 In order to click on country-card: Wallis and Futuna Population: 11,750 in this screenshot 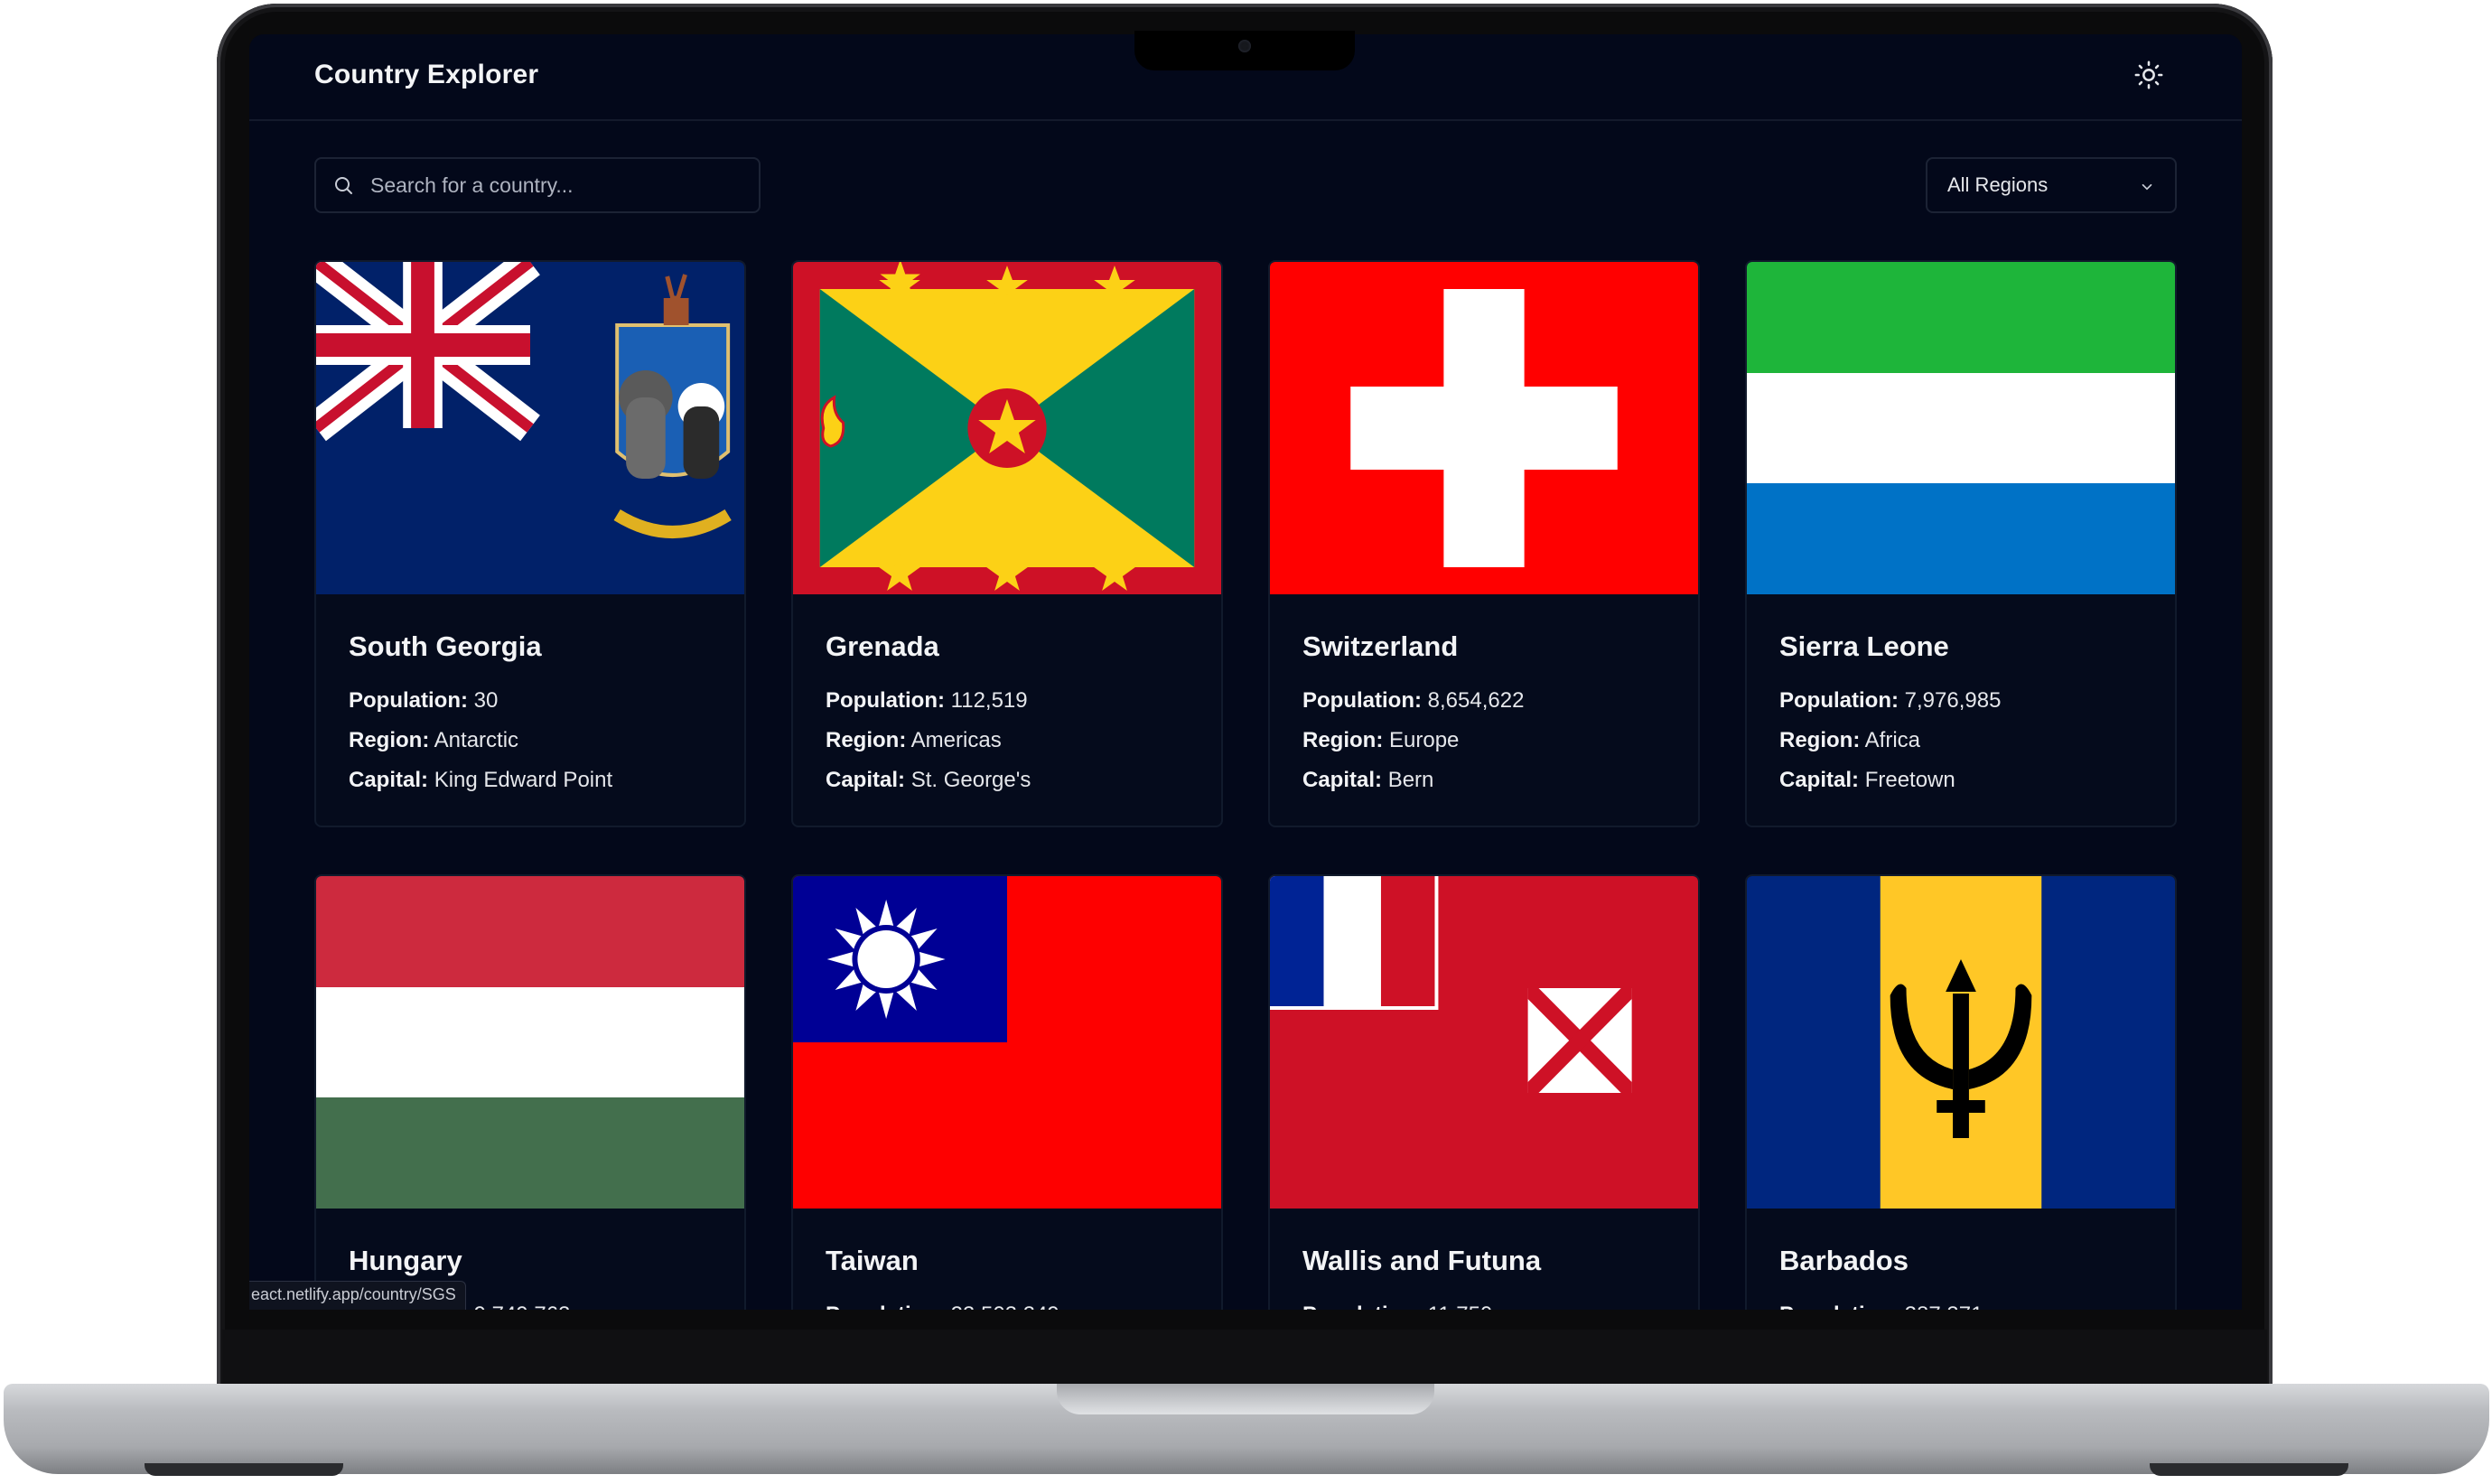, I will do `click(1484, 1092)`.